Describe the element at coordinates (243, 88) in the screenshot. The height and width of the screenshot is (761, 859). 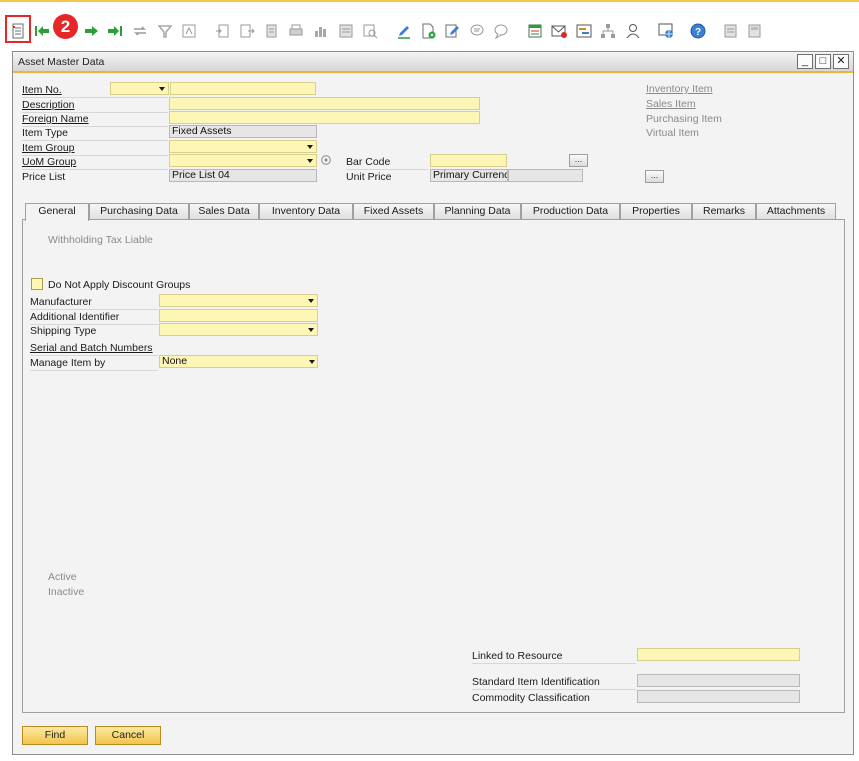
I see `item-no-input` at that location.